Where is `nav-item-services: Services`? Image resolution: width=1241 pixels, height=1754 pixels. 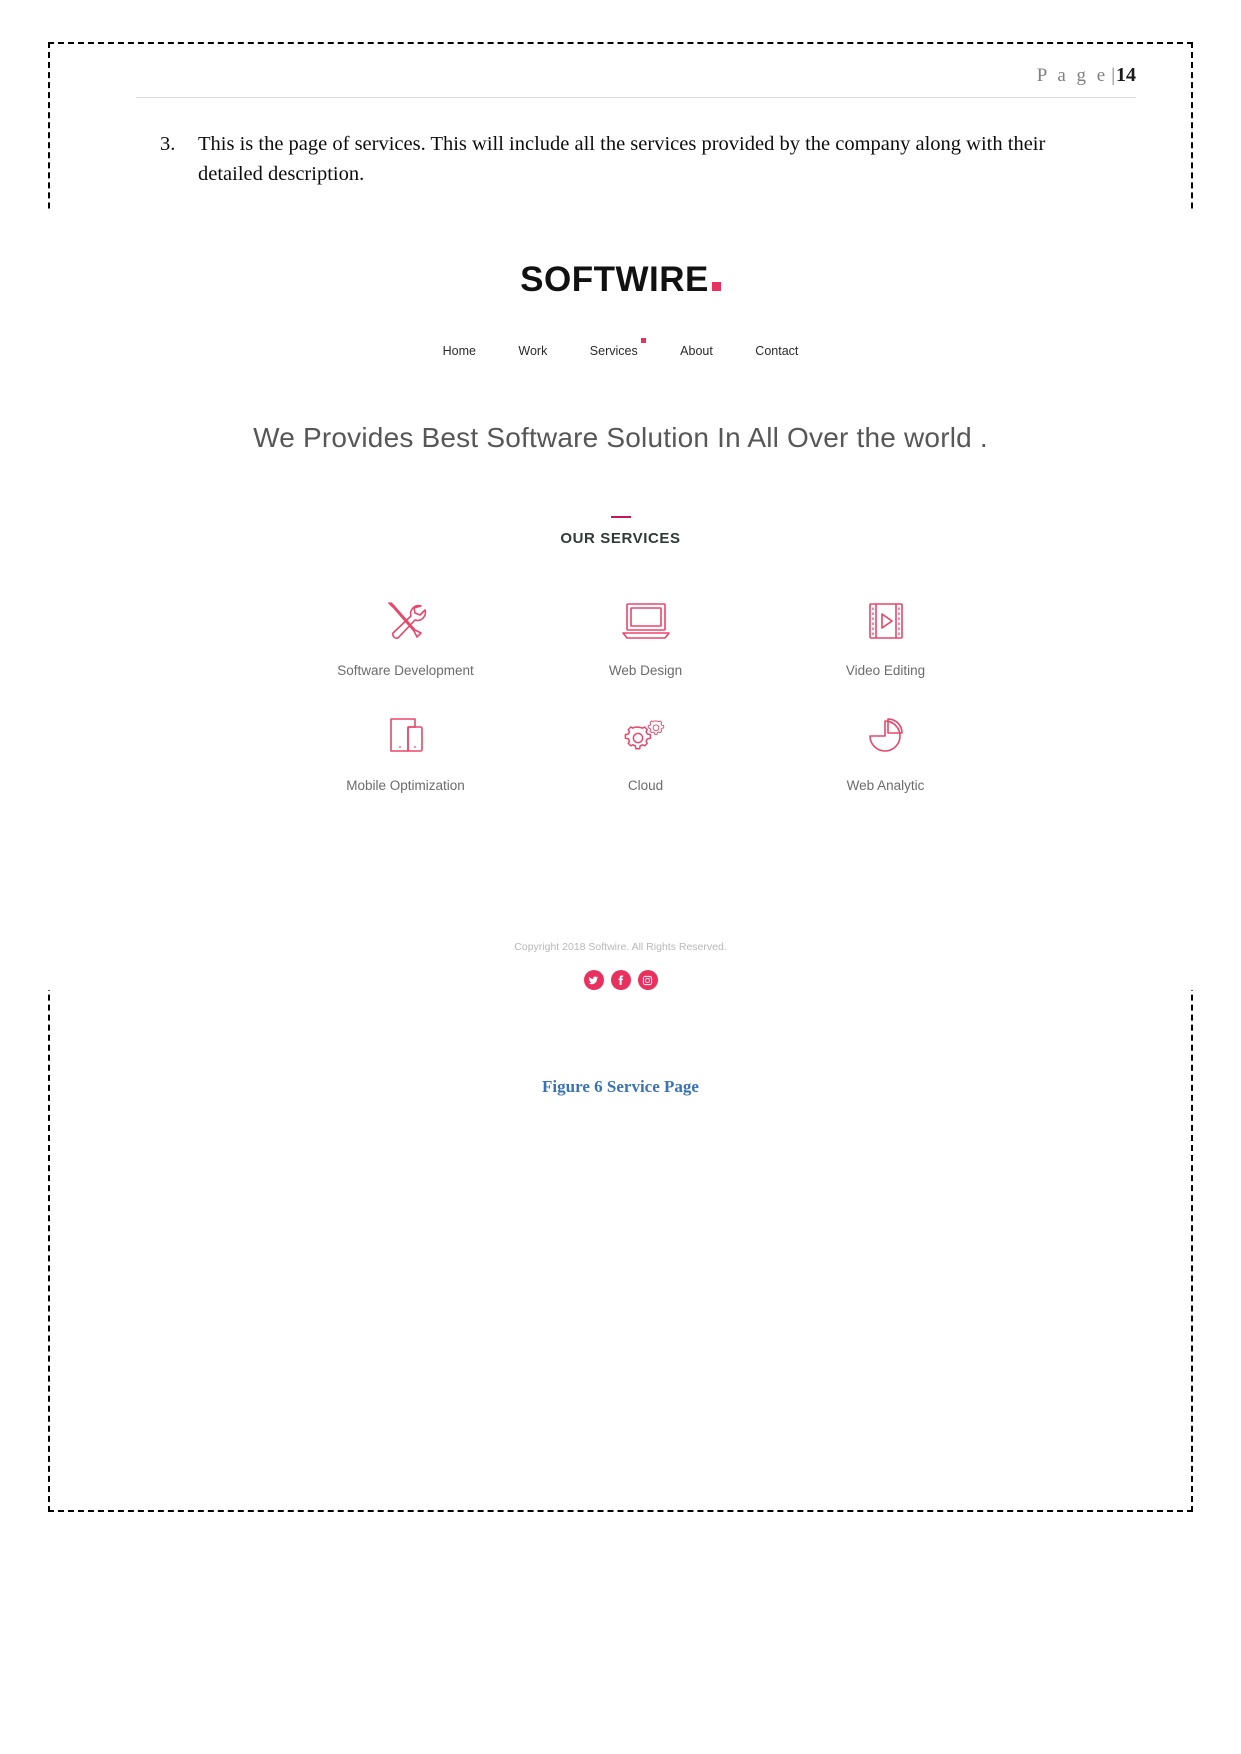 nav-item-services: Services is located at coordinates (617, 348).